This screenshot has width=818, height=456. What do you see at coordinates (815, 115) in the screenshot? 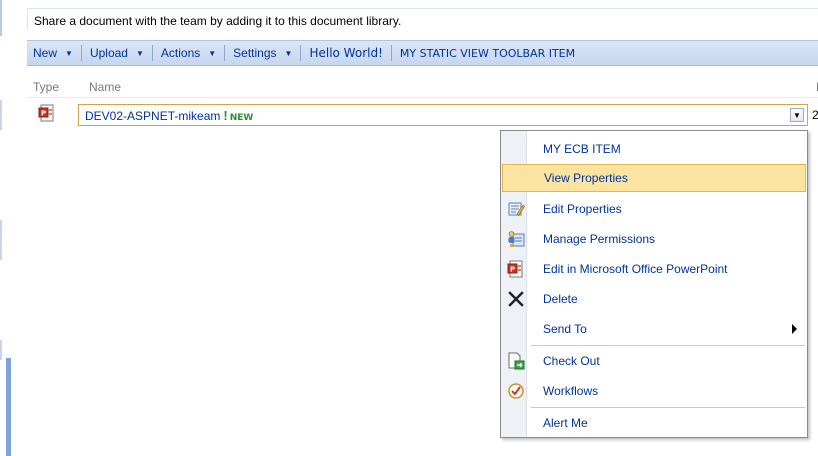
I see `row-clipped-value: 2` at bounding box center [815, 115].